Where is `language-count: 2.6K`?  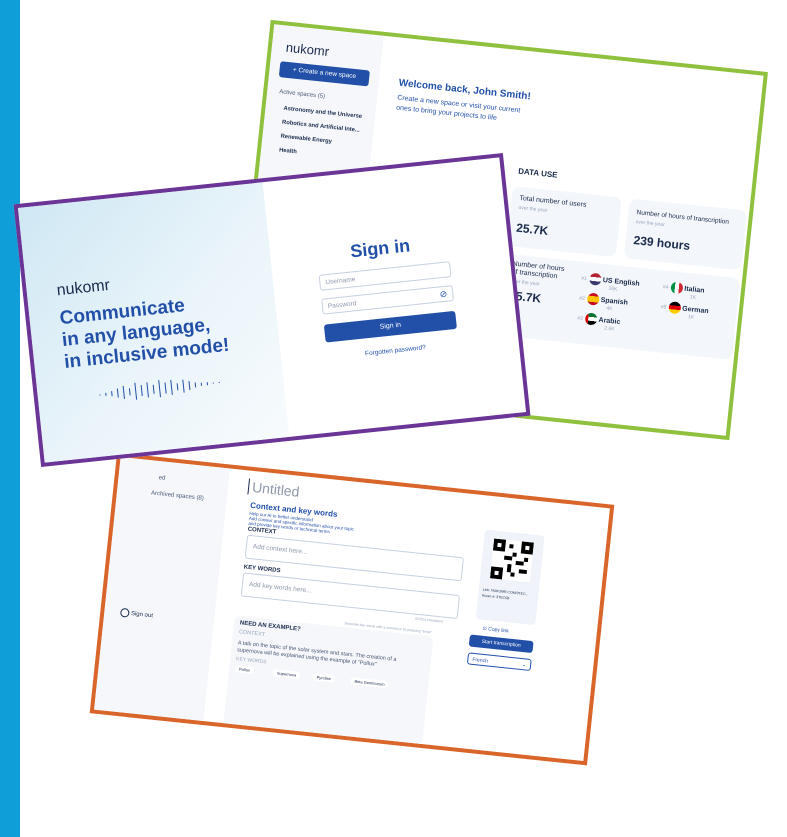 language-count: 2.6K is located at coordinates (609, 329).